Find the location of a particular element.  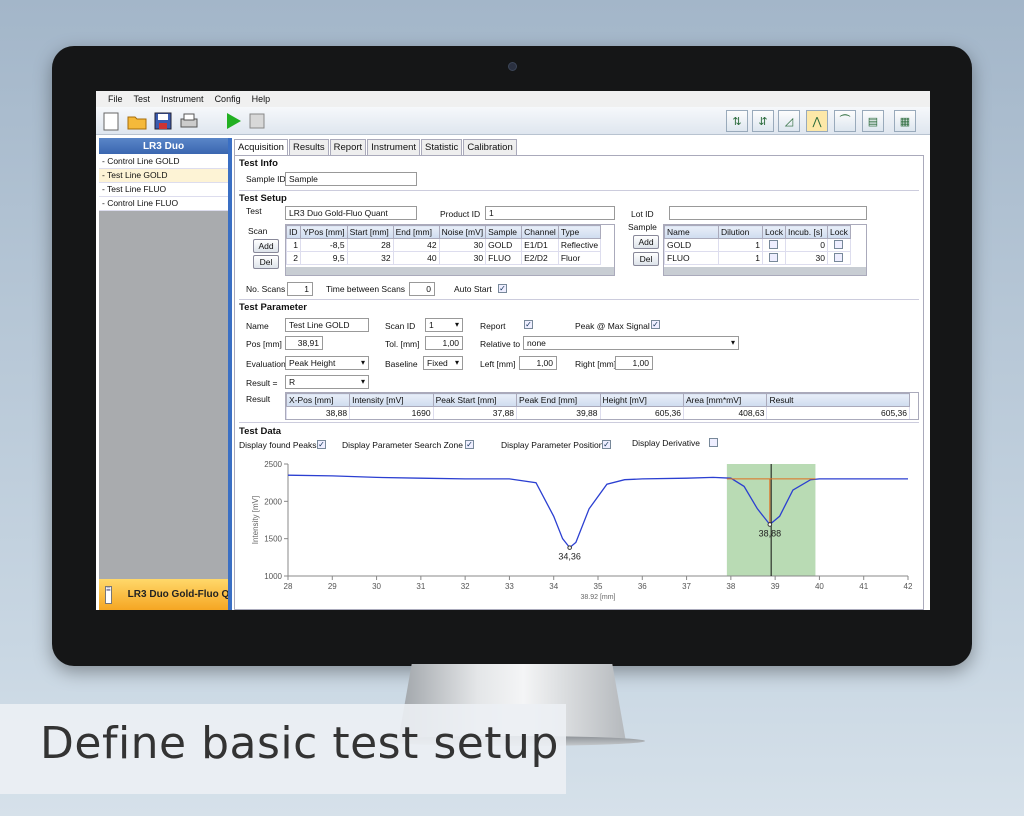

display-zone-checkbox: ✓ is located at coordinates (469, 444).